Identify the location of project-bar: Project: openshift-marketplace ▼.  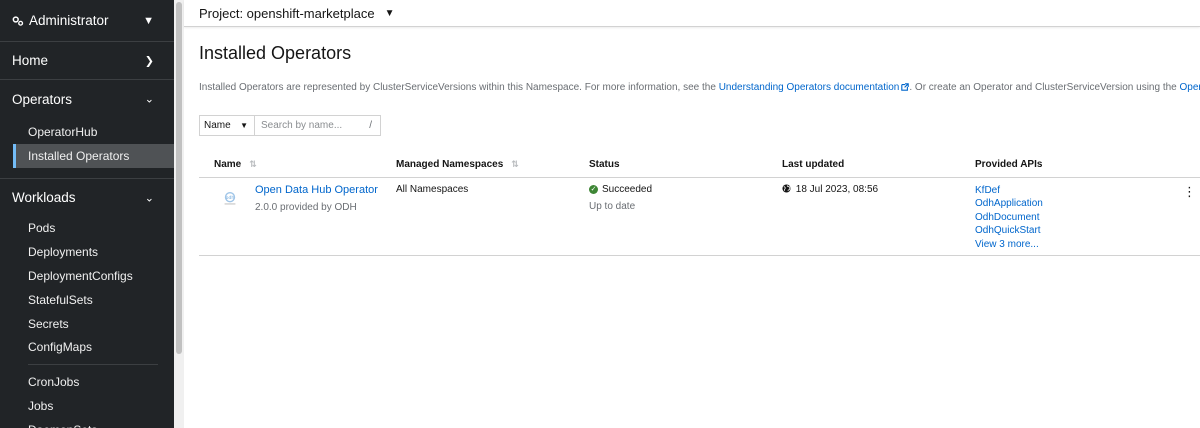
(692, 13).